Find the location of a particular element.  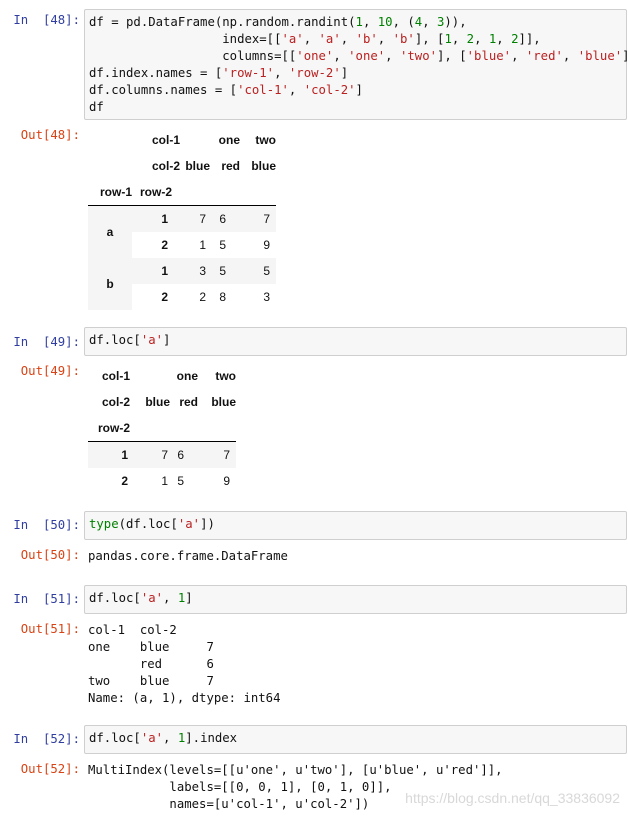

output-text-50: pandas.core.frame.DataFrame is located at coordinates (188, 556).